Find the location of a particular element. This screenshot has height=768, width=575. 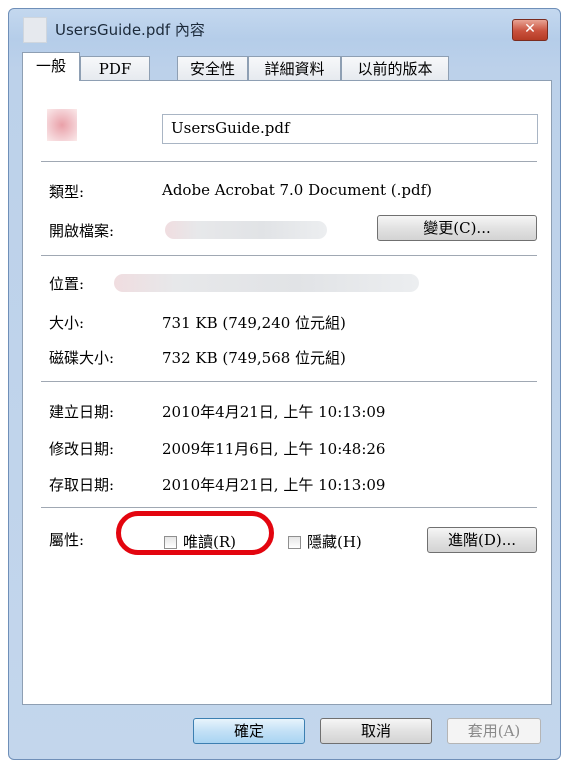

file-icon is located at coordinates (35, 30).